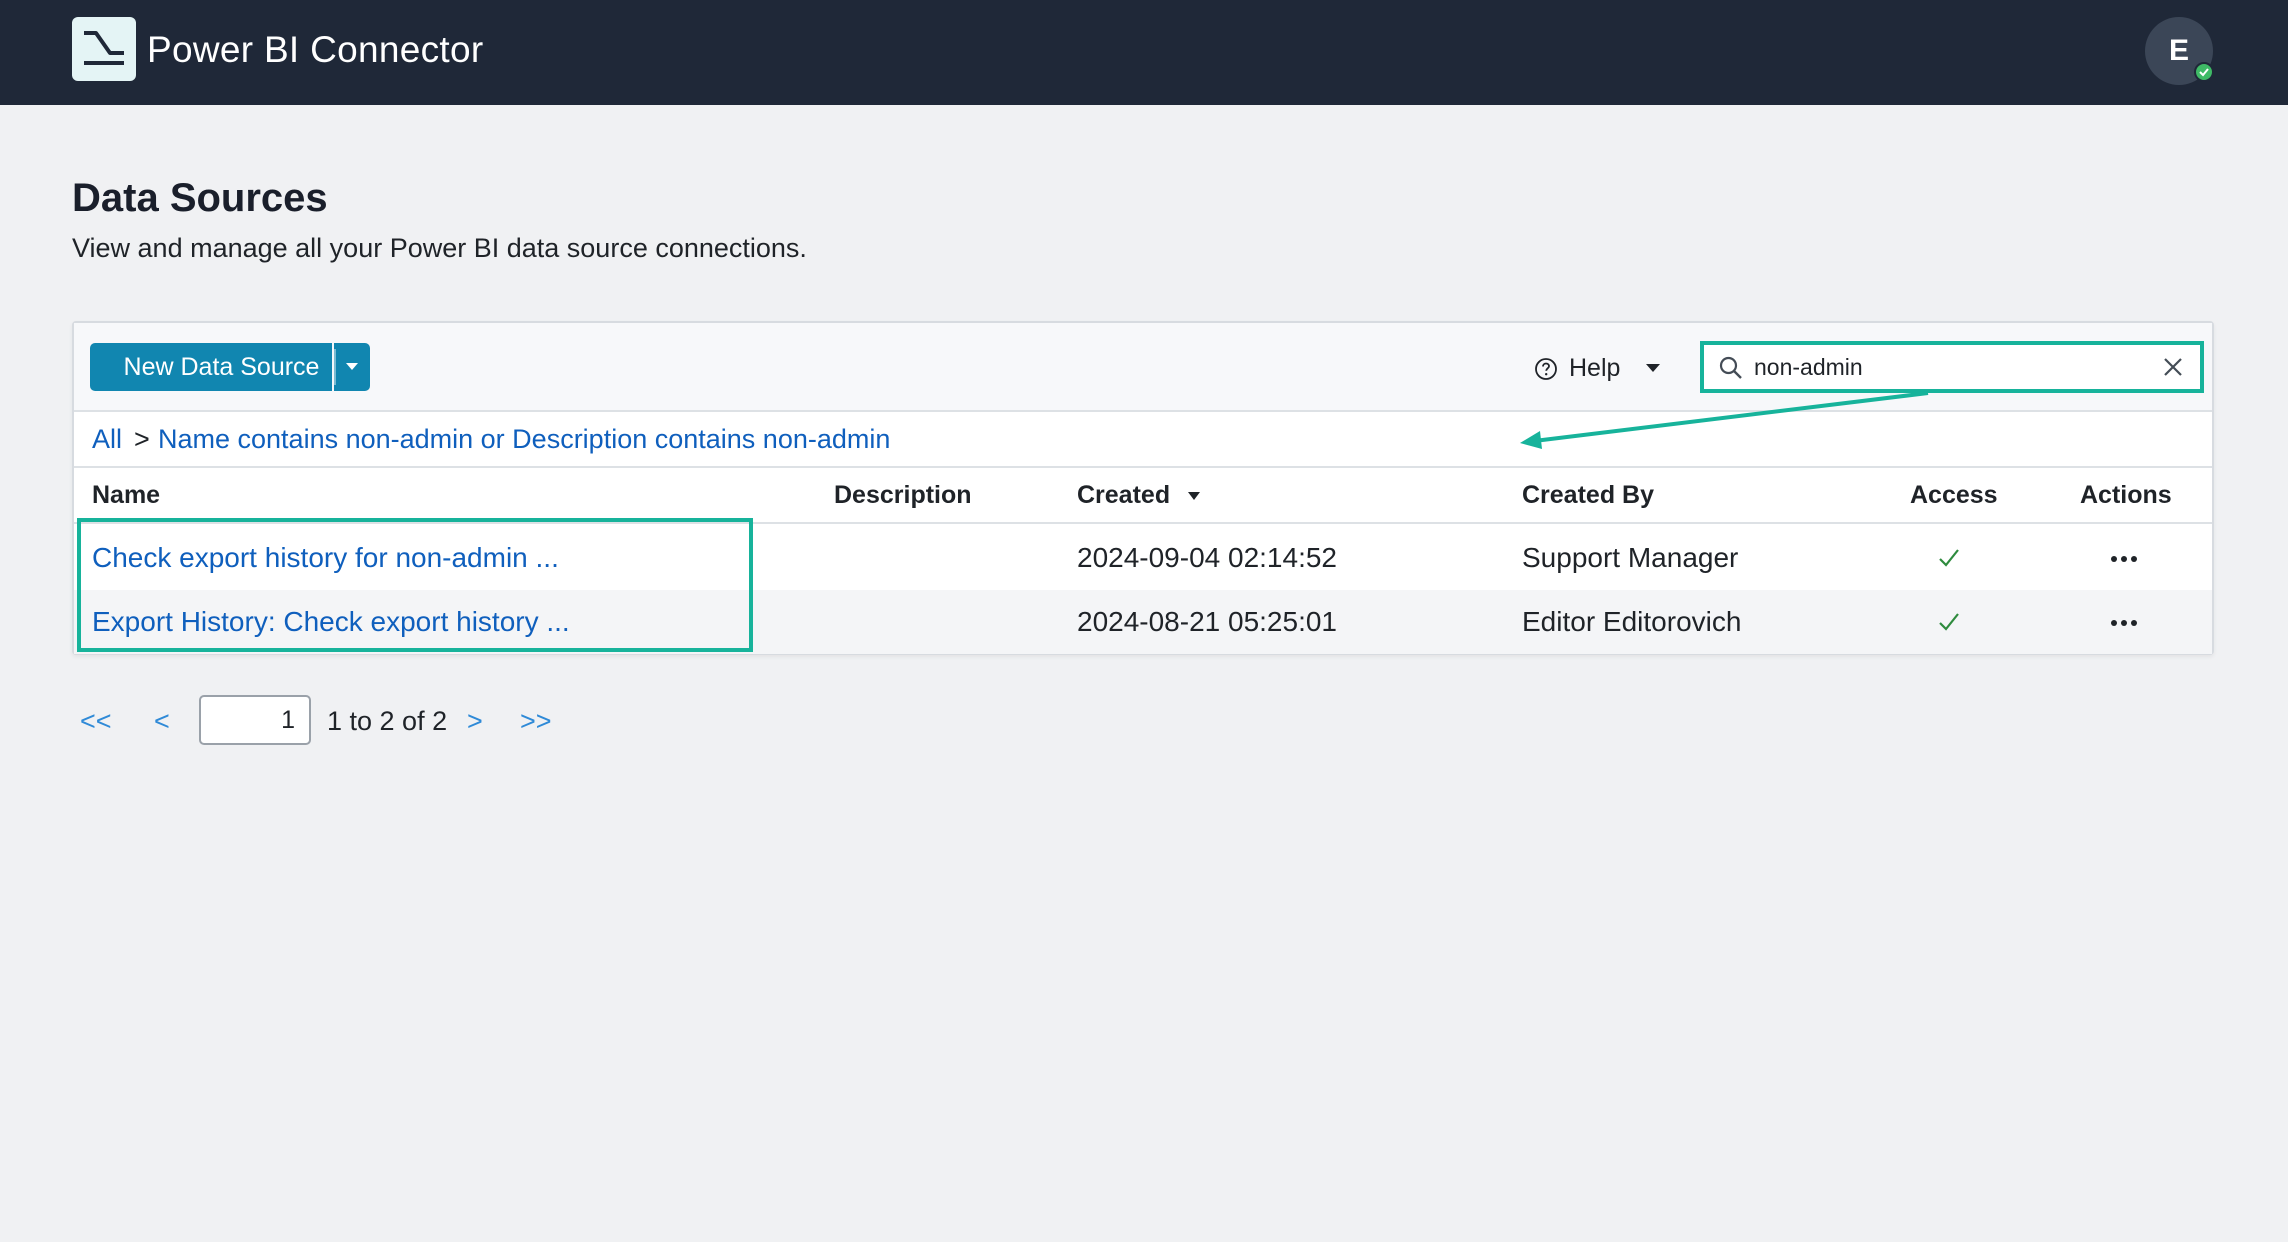 This screenshot has height=1242, width=2288. I want to click on column-header-access: Access, so click(1954, 495).